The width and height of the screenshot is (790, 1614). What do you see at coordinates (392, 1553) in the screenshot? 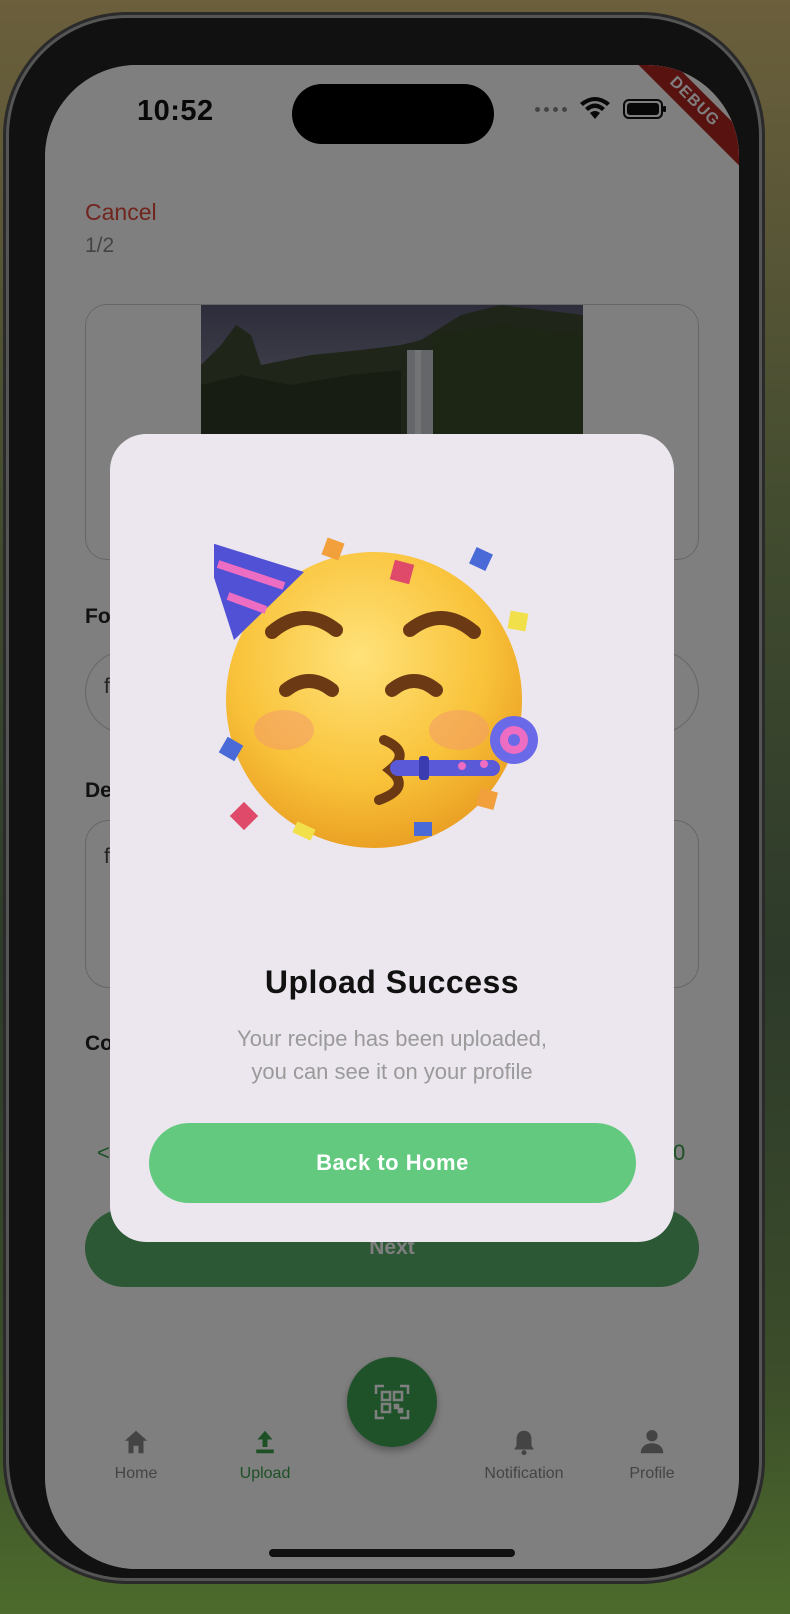
I see `home-indicator` at bounding box center [392, 1553].